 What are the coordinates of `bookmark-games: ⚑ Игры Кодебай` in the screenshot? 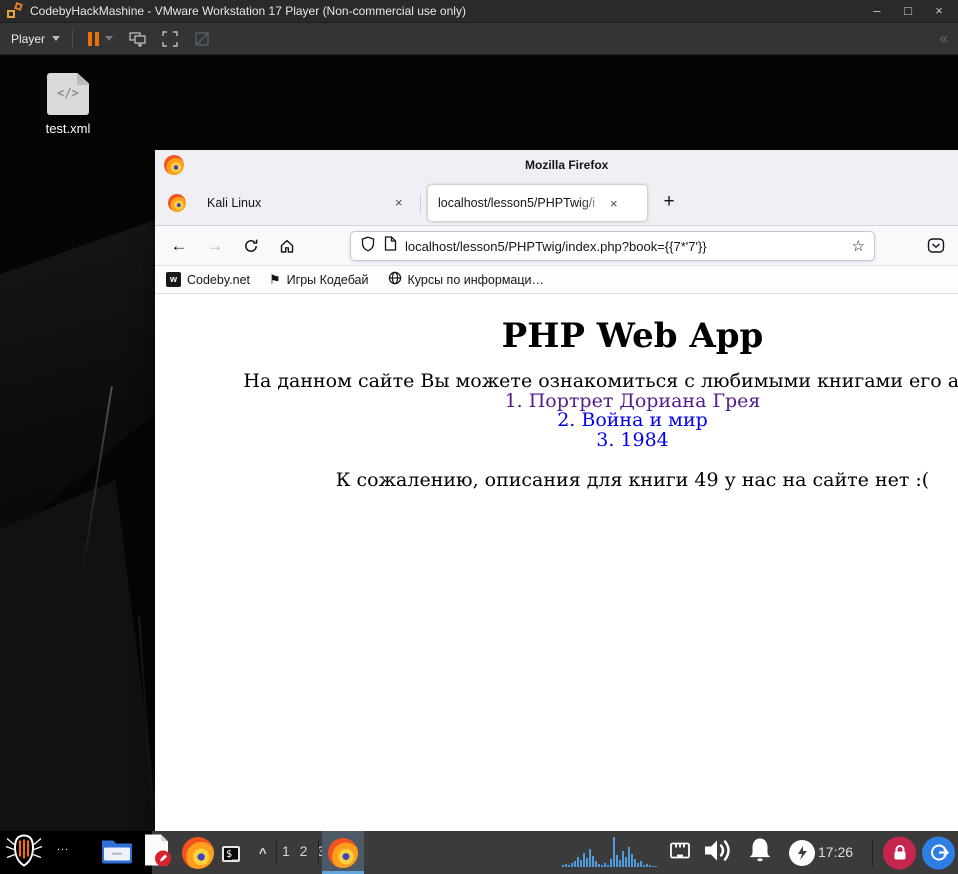 It's located at (318, 280).